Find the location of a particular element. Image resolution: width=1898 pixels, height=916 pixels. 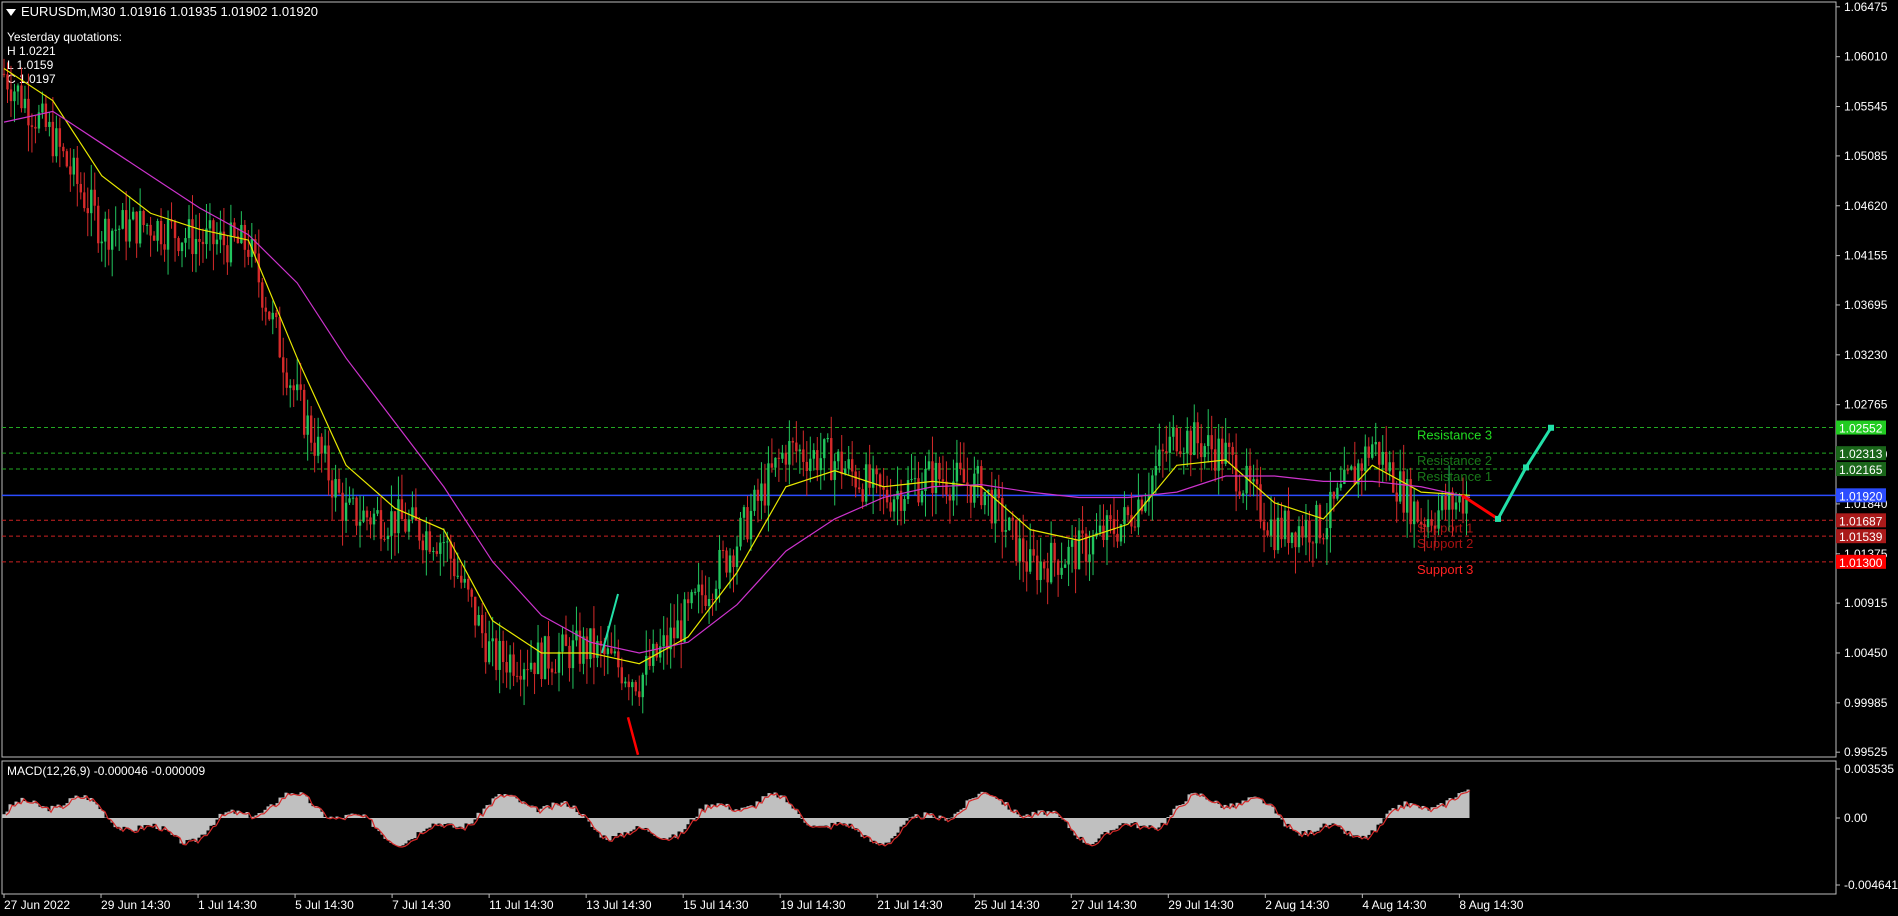

x-tick-label: 1 Jul 14:30 is located at coordinates (227, 905).